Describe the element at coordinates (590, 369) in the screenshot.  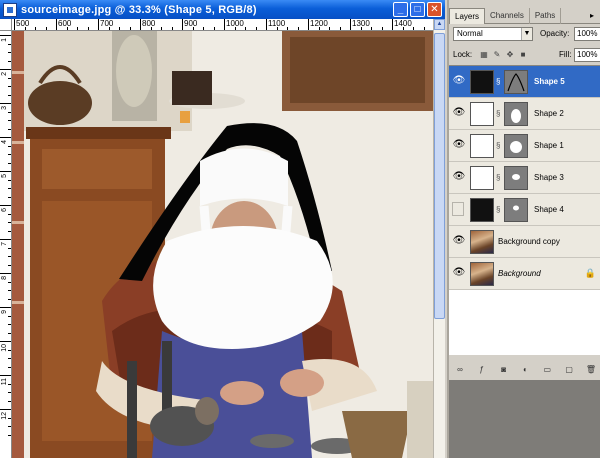
I see `delete-layer-icon: 🗑` at that location.